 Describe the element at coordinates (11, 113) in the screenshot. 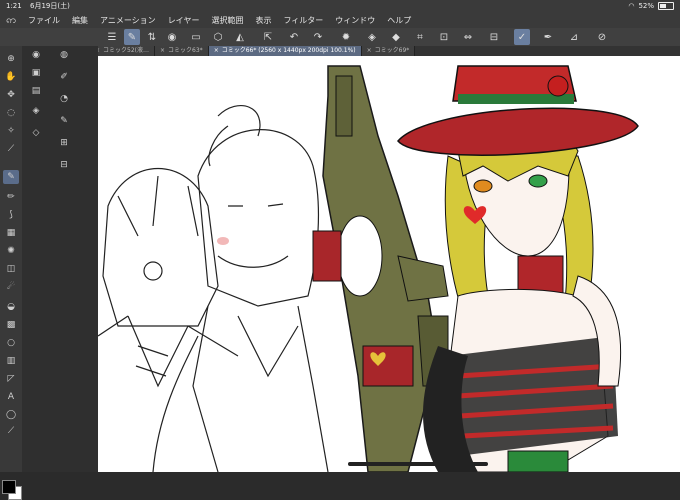

I see `lasso-icon: ◌` at that location.